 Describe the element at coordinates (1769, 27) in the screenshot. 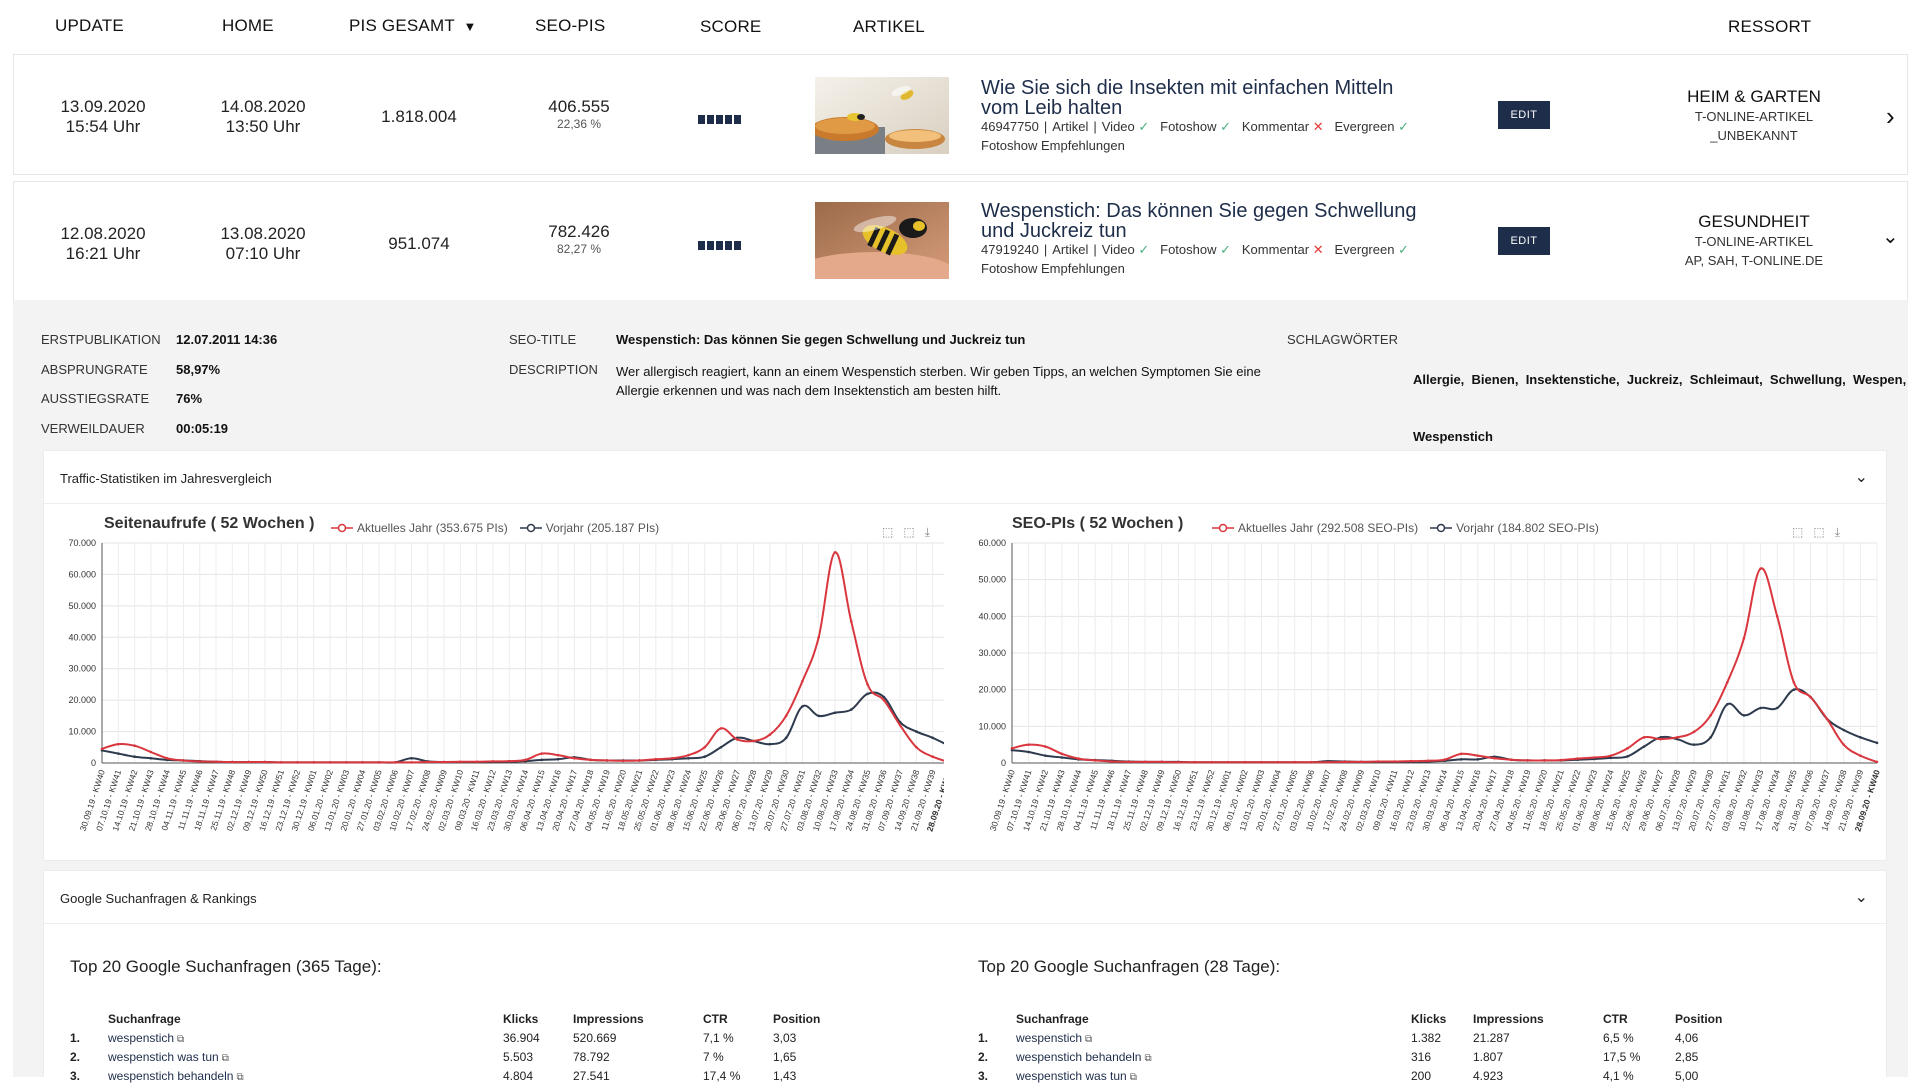

I see `col-ressort: RESSORT` at that location.